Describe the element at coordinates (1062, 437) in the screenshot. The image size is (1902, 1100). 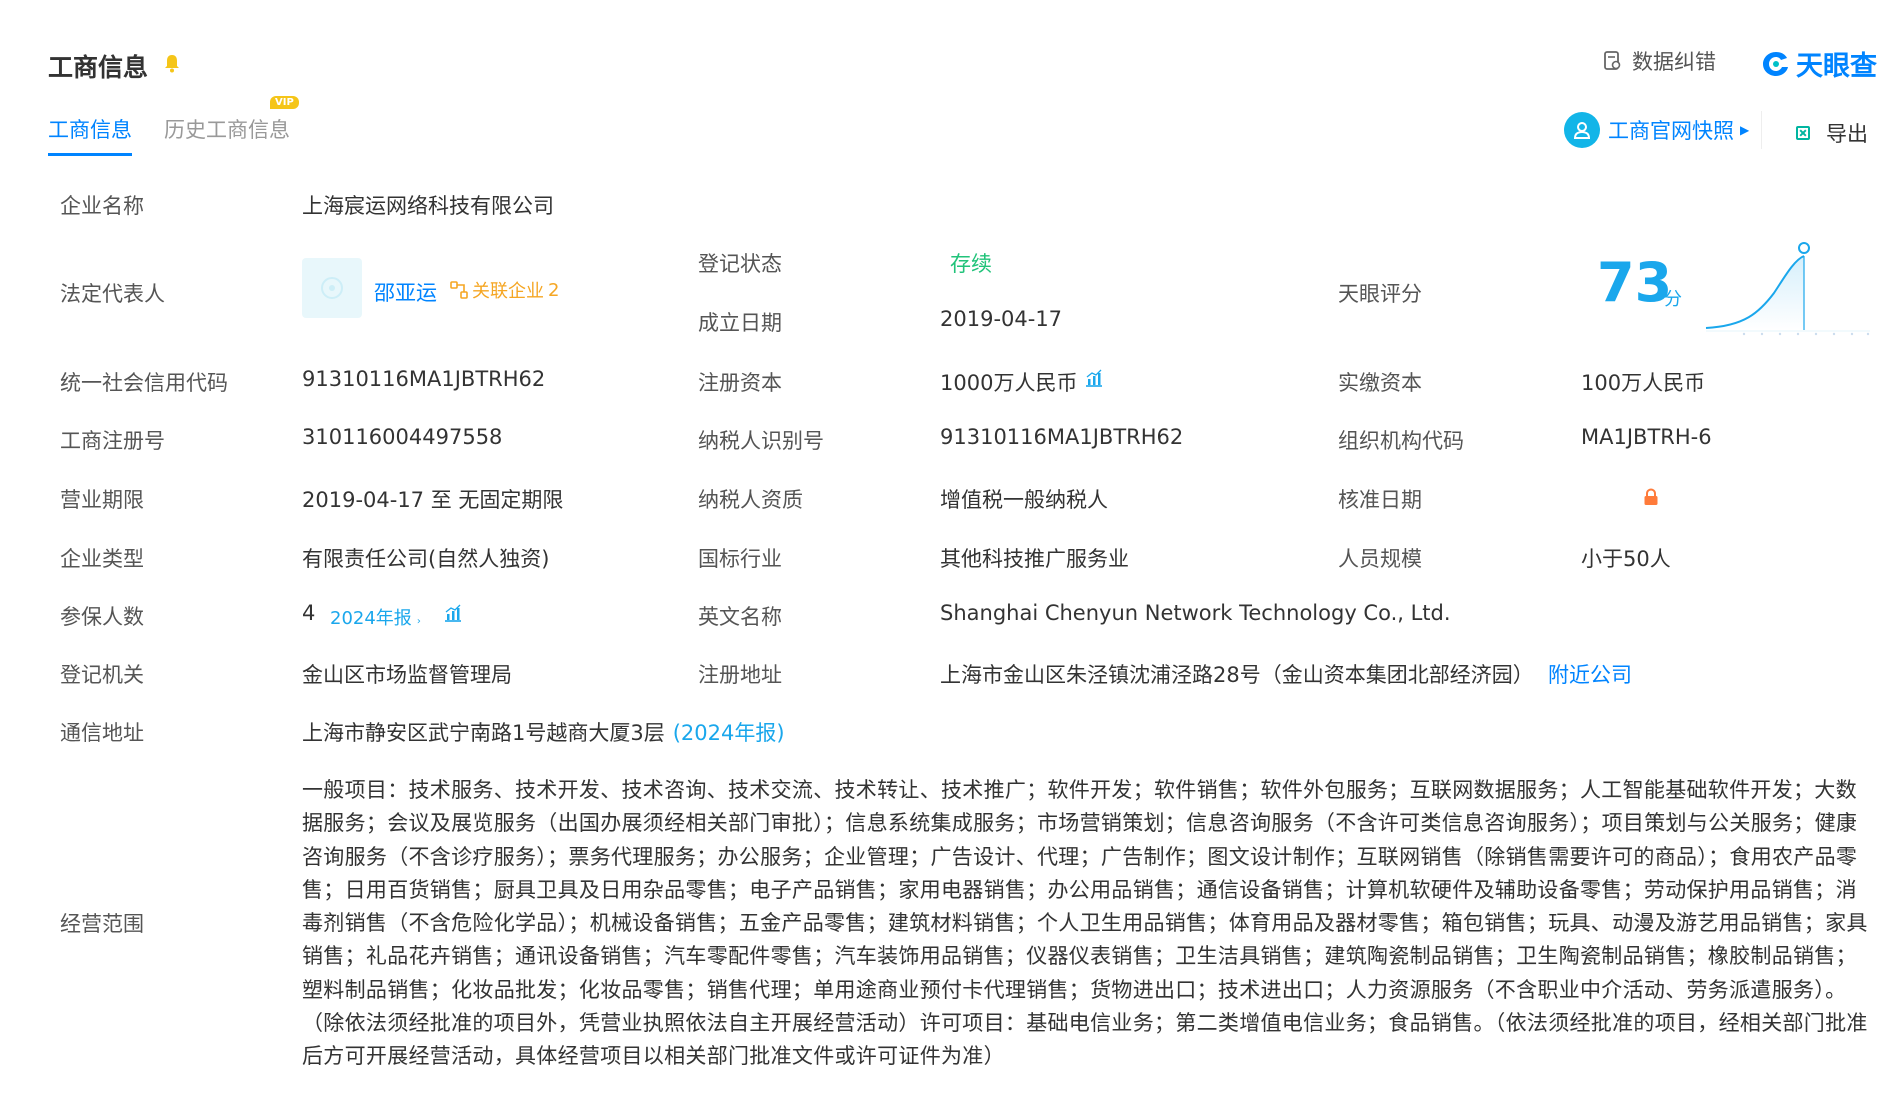
I see `taxpayer-id: 91310116MA1JBTRH62` at that location.